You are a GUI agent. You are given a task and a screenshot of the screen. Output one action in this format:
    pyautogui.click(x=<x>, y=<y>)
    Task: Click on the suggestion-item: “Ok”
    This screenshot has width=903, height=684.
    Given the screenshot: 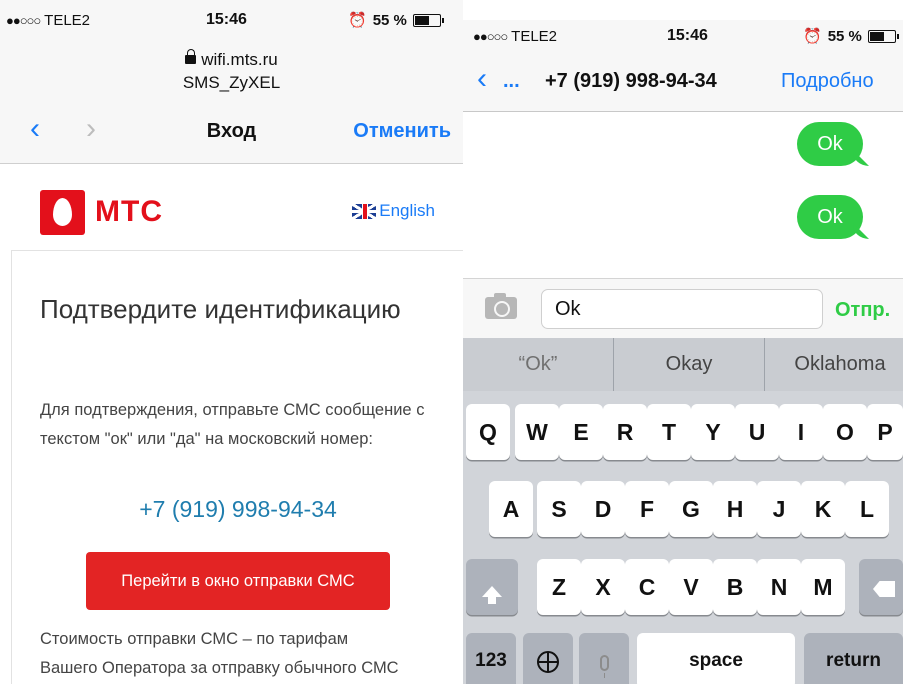 What is the action you would take?
    pyautogui.click(x=538, y=364)
    